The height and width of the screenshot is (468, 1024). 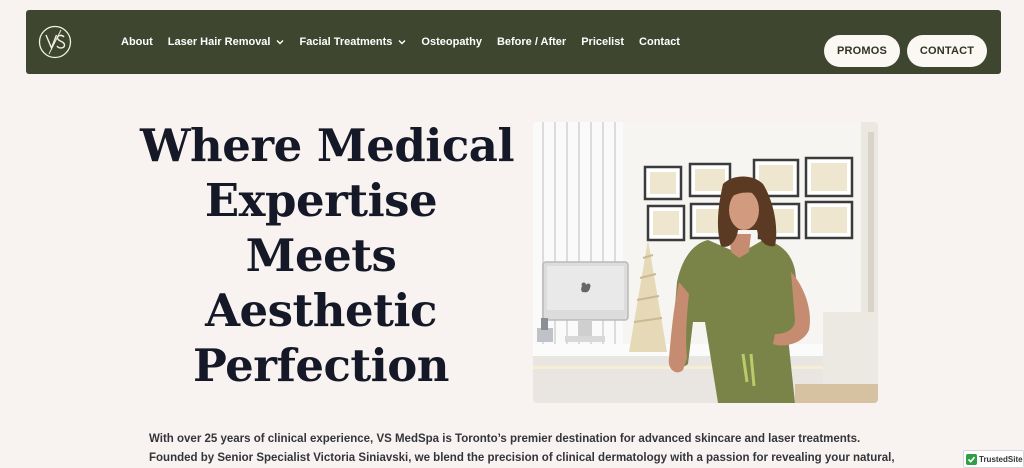 I want to click on nav-item-label: Osteopathy, so click(x=451, y=42).